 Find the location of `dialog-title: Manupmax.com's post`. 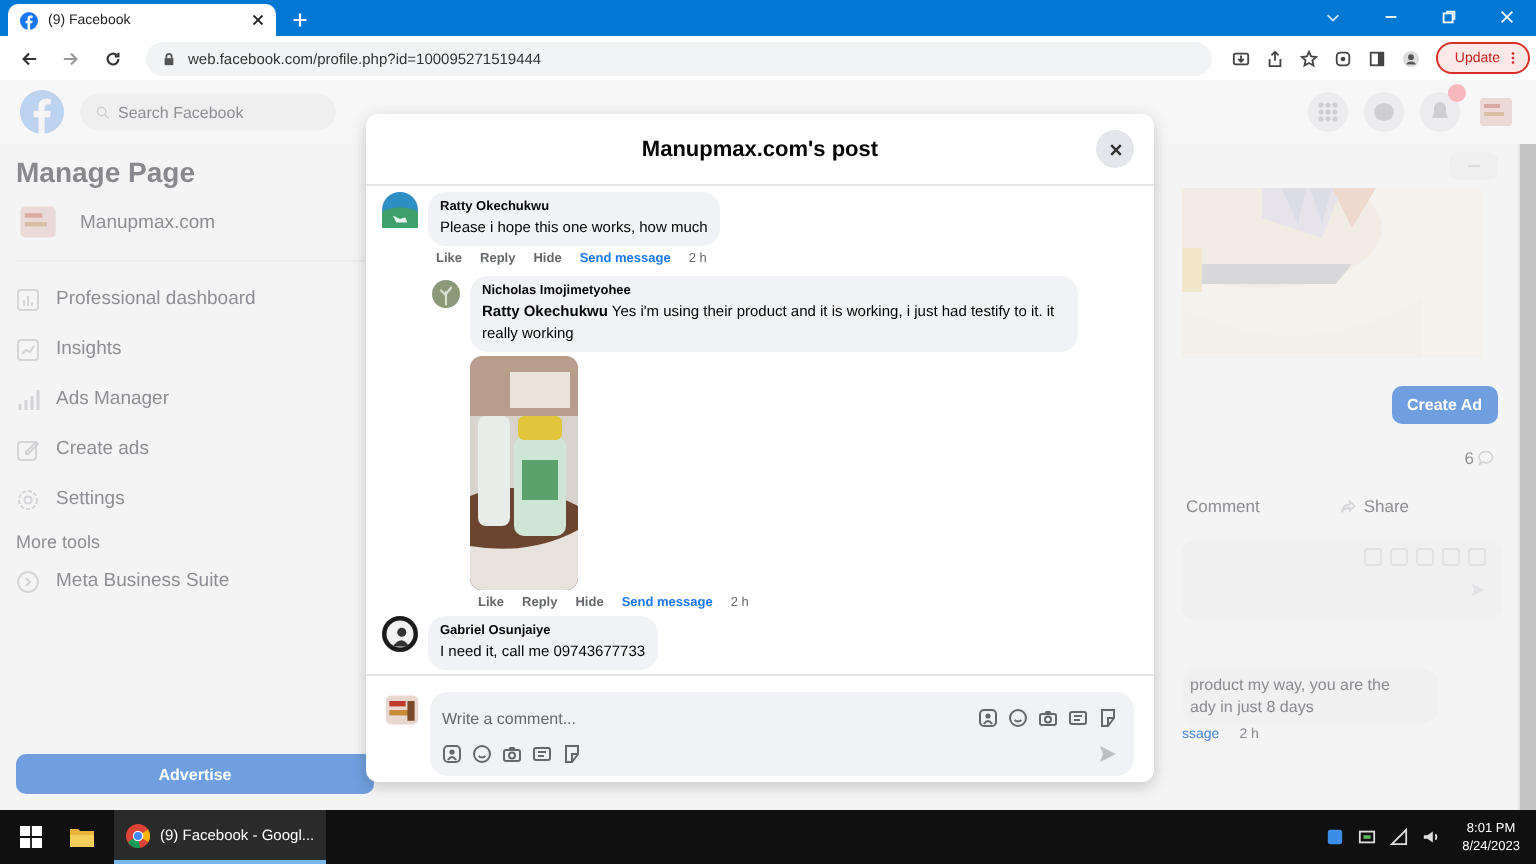

dialog-title: Manupmax.com's post is located at coordinates (760, 149).